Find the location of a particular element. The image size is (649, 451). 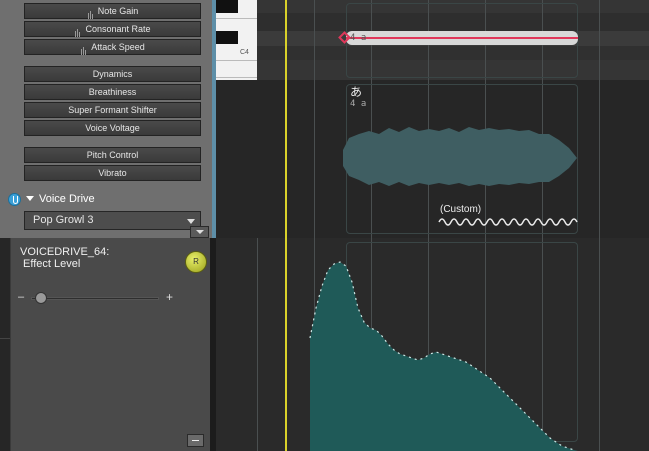

vibrato-type-label: (Custom) is located at coordinates (461, 209).